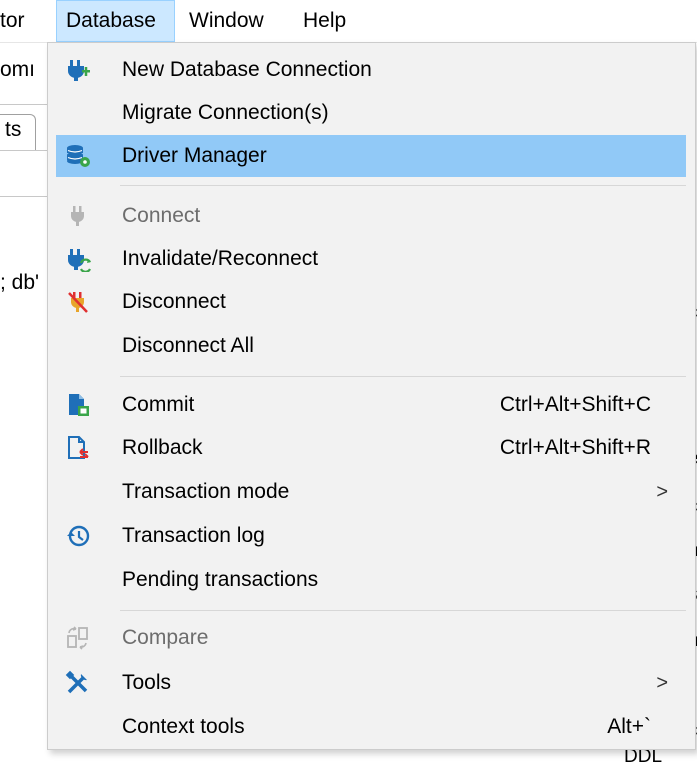 The image size is (697, 764). I want to click on editor-divider, so click(24, 196).